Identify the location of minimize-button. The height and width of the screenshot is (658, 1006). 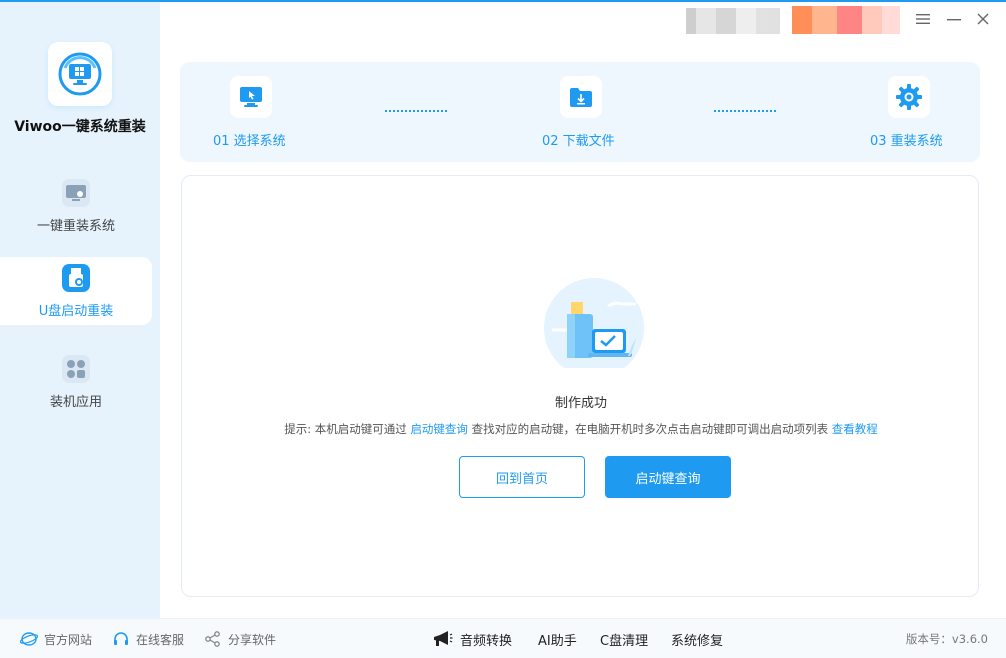
(954, 19).